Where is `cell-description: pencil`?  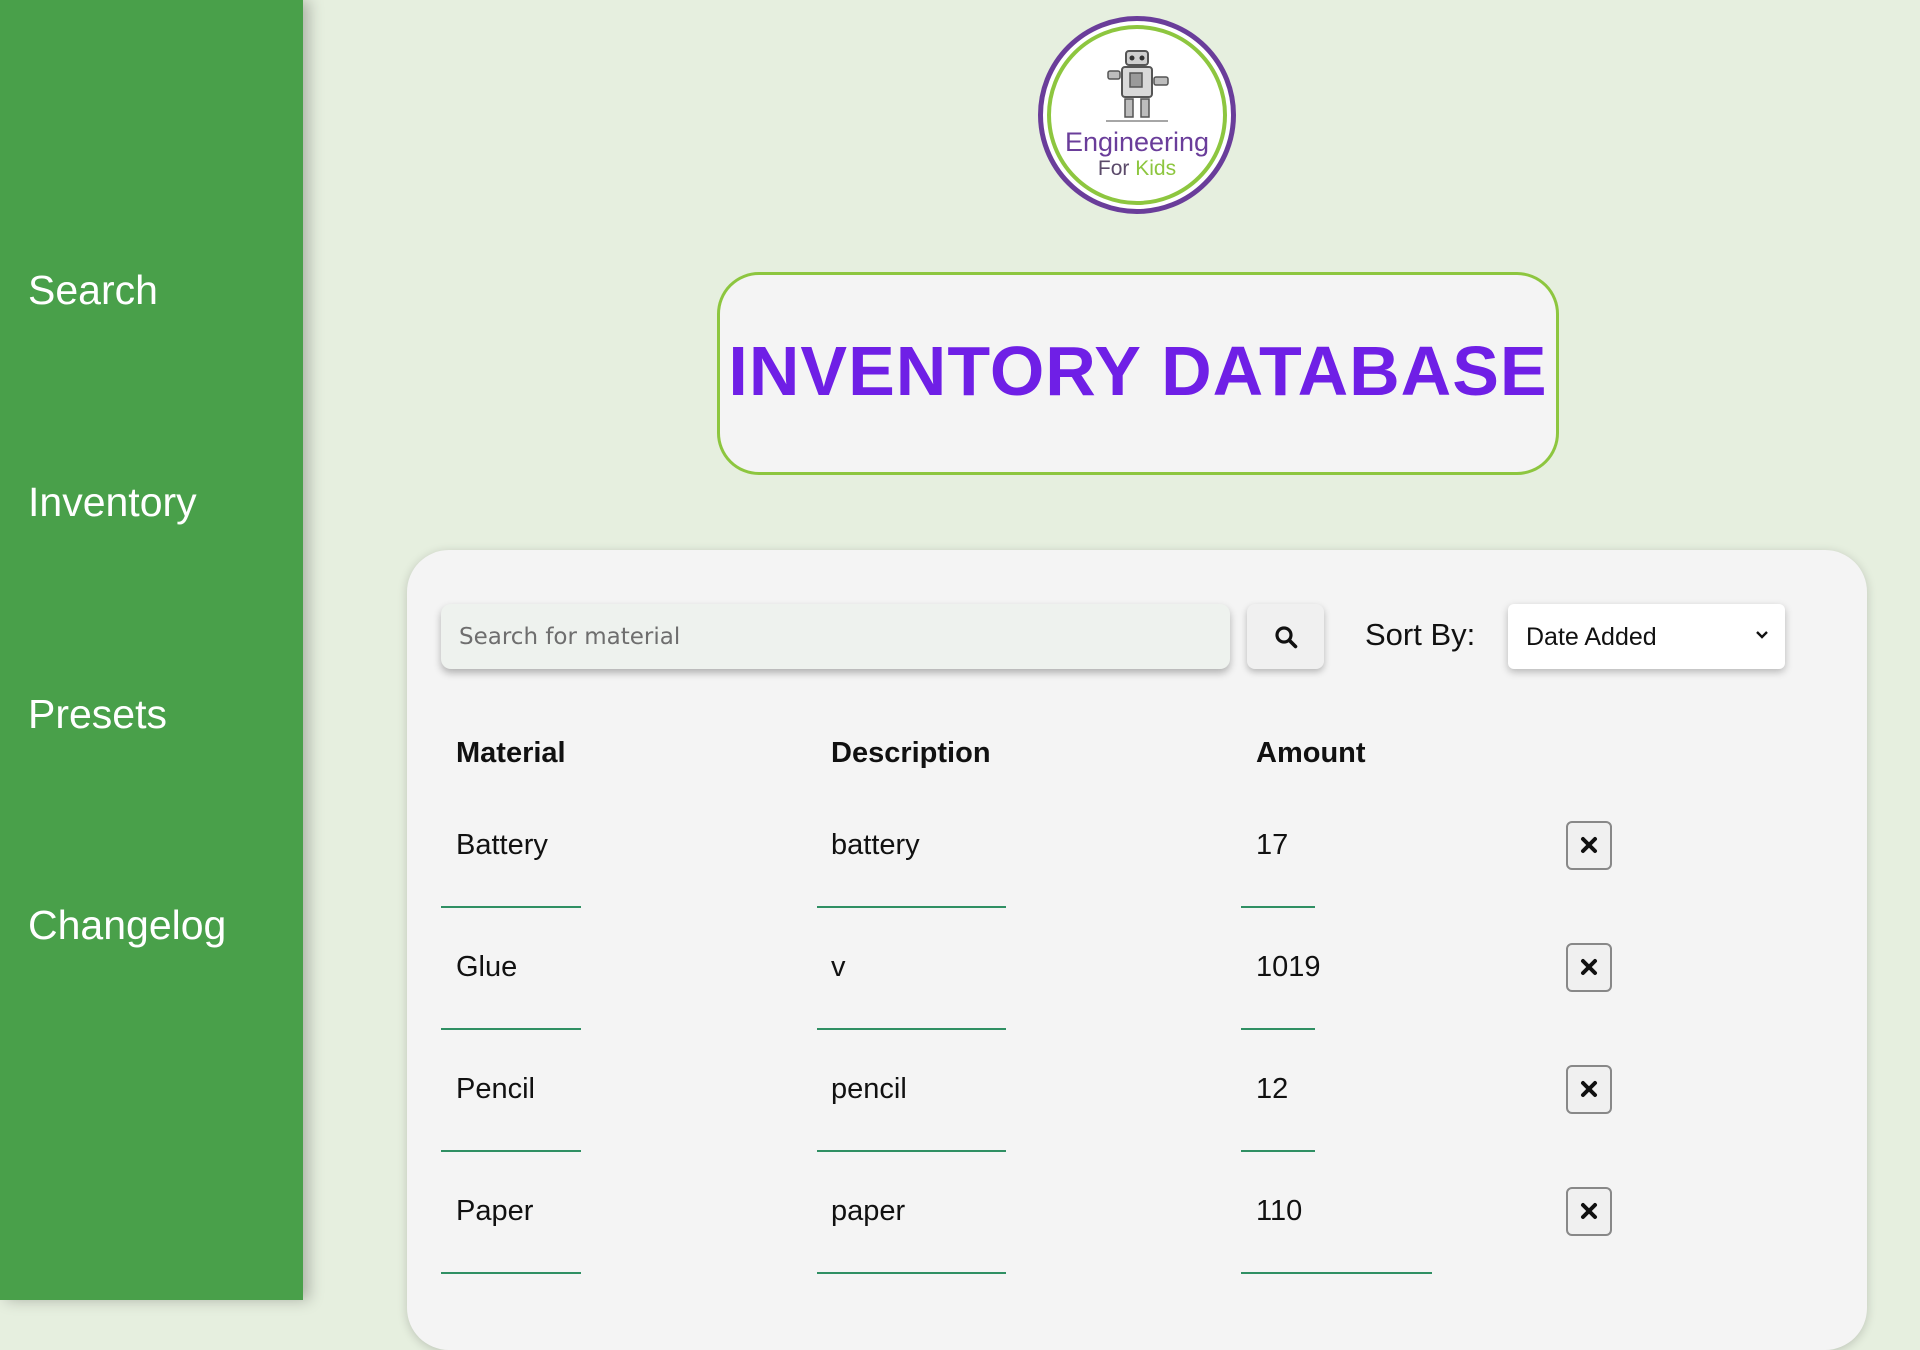
cell-description: pencil is located at coordinates (869, 1089).